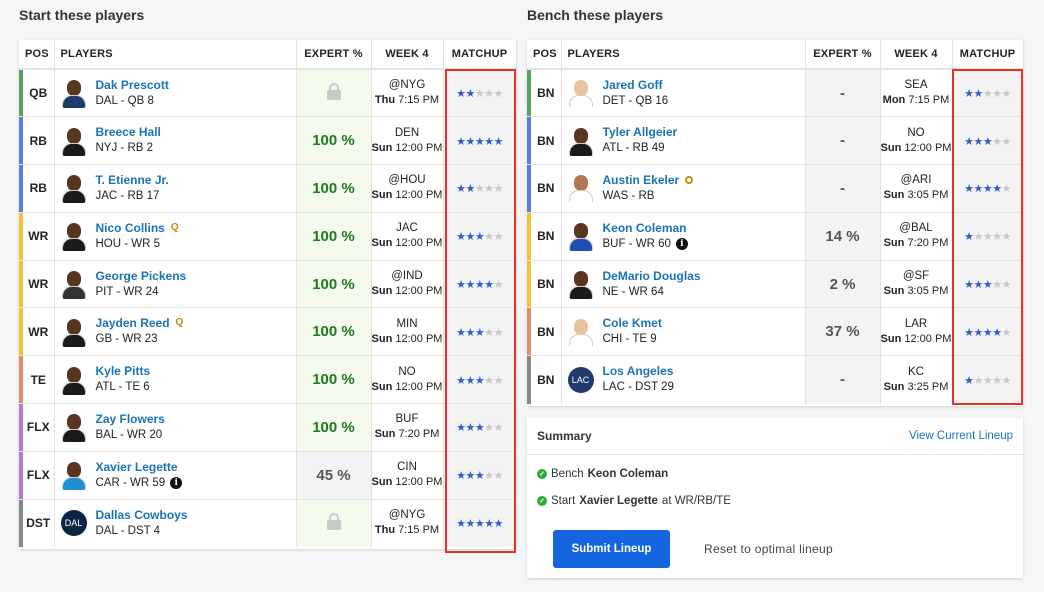  What do you see at coordinates (768, 549) in the screenshot?
I see `reset-optimal-lineup-link: Reset to optimal lineup` at bounding box center [768, 549].